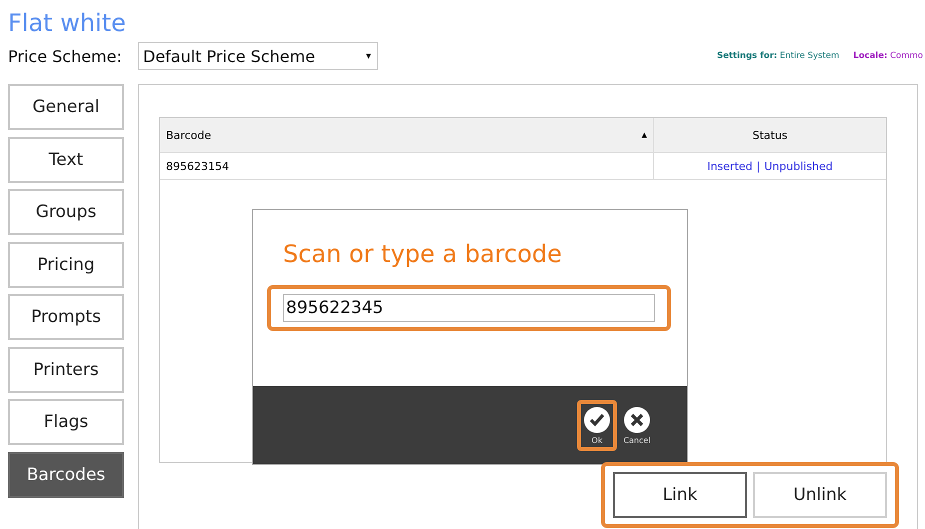 The width and height of the screenshot is (925, 529). I want to click on dialog-title: Scan or type a barcode, so click(423, 254).